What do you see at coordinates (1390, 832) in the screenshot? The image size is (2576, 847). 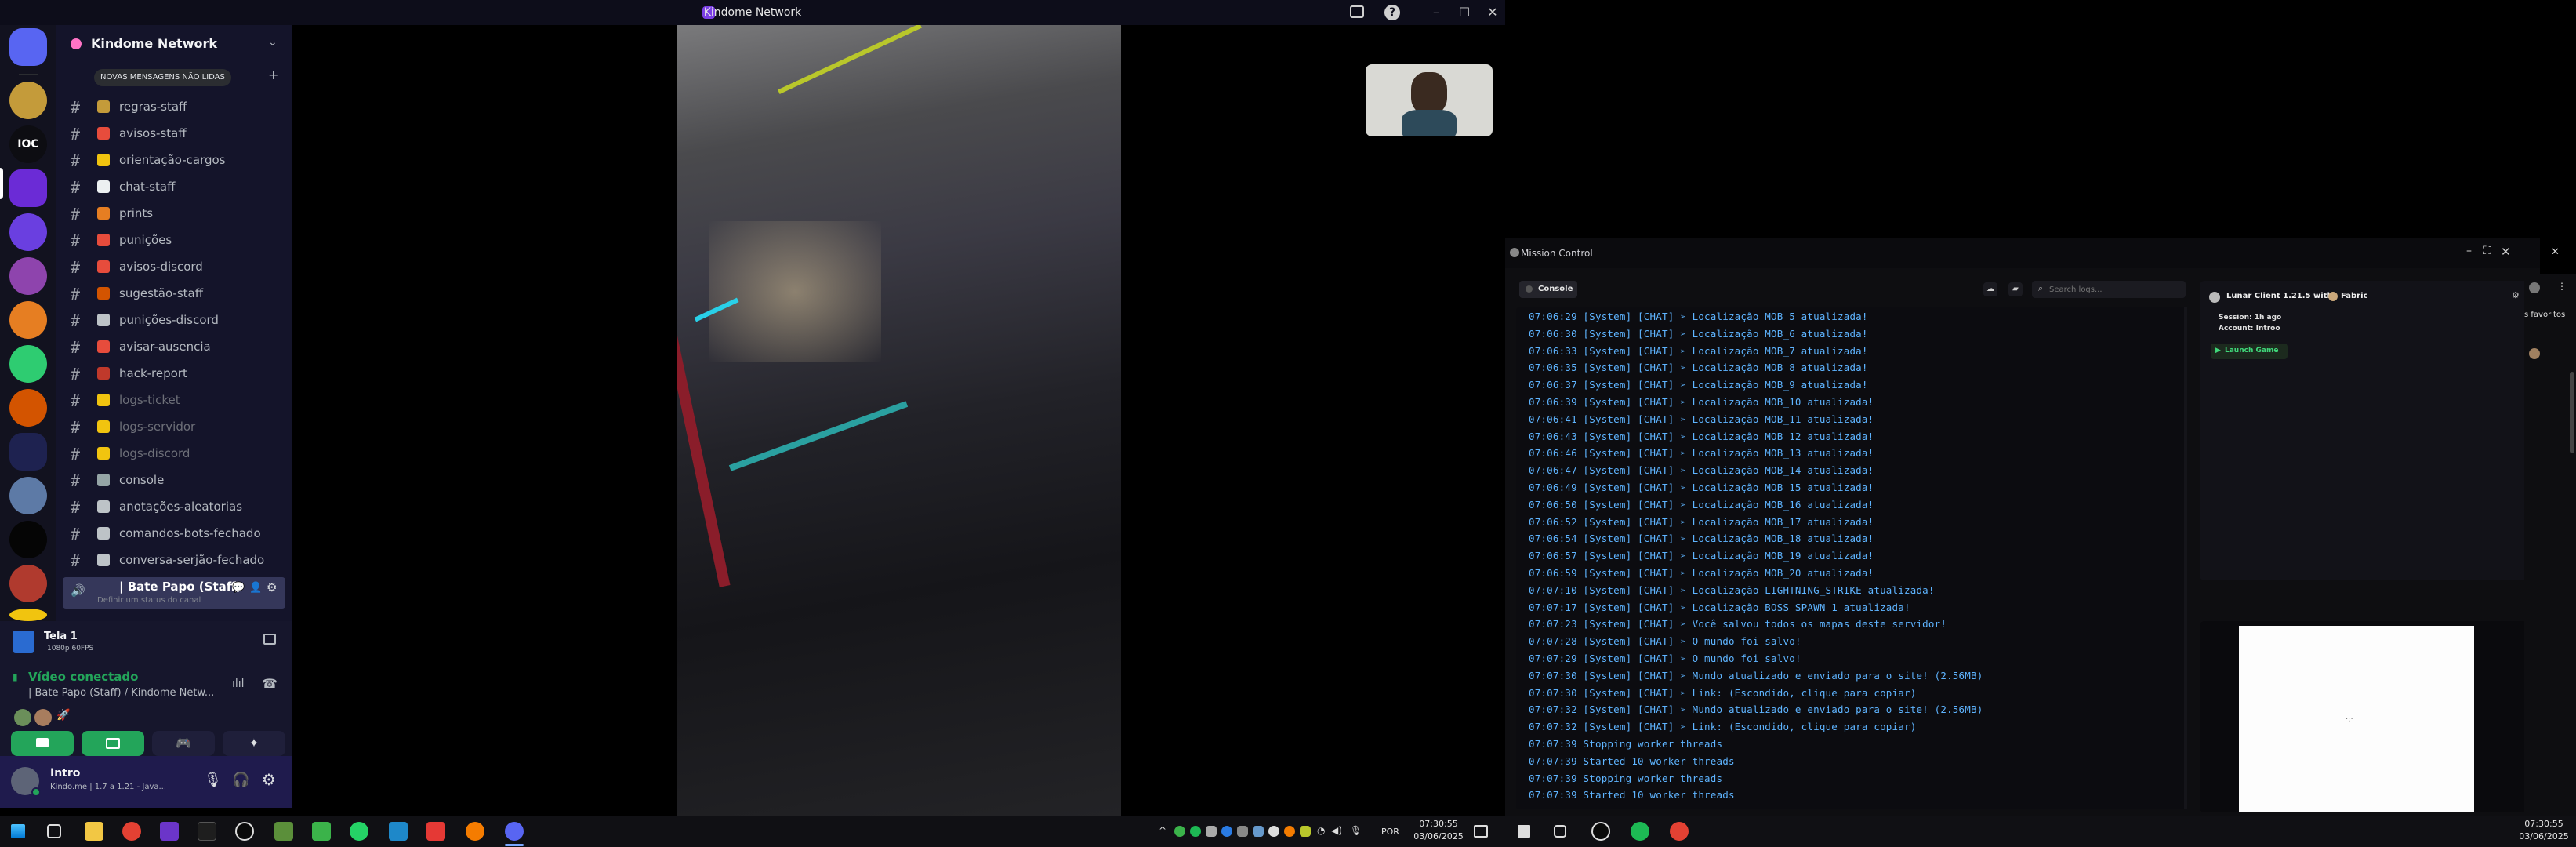 I see `language-indicator: POR` at bounding box center [1390, 832].